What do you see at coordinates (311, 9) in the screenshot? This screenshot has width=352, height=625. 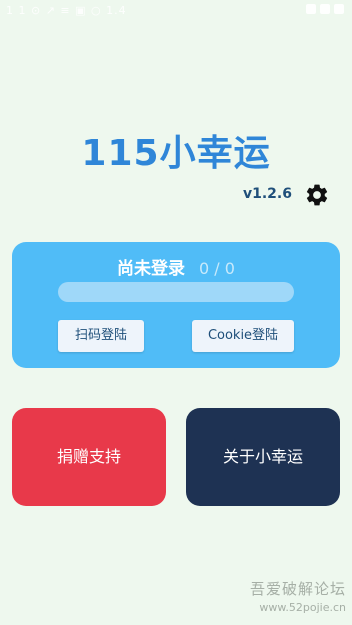 I see `wifi-icon` at bounding box center [311, 9].